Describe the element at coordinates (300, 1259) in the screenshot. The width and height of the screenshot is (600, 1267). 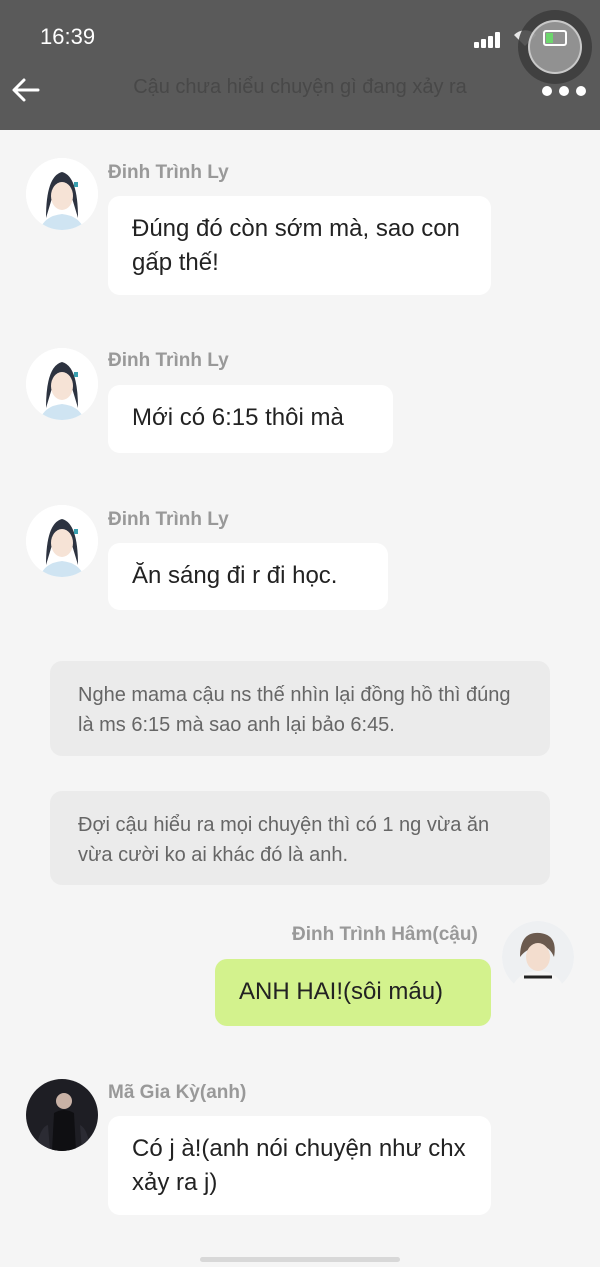
I see `home-indicator` at that location.